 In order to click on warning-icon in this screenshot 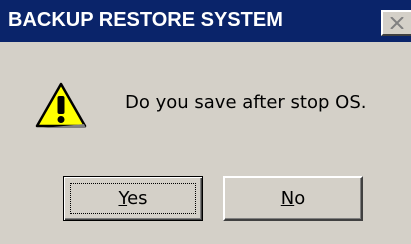, I will do `click(61, 105)`.